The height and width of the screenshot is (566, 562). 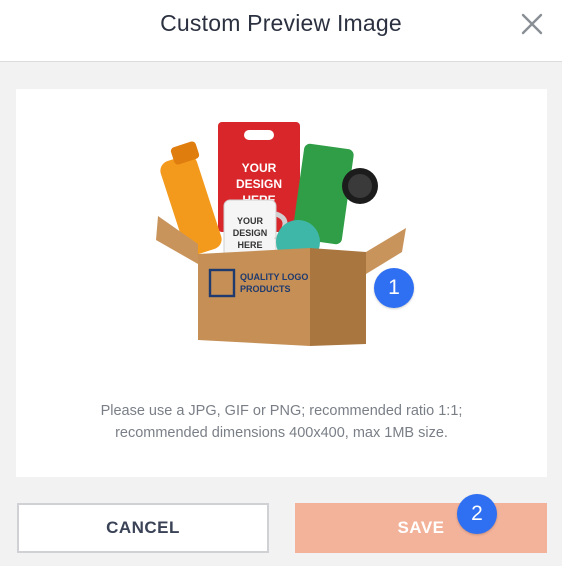 What do you see at coordinates (532, 24) in the screenshot?
I see `close-icon` at bounding box center [532, 24].